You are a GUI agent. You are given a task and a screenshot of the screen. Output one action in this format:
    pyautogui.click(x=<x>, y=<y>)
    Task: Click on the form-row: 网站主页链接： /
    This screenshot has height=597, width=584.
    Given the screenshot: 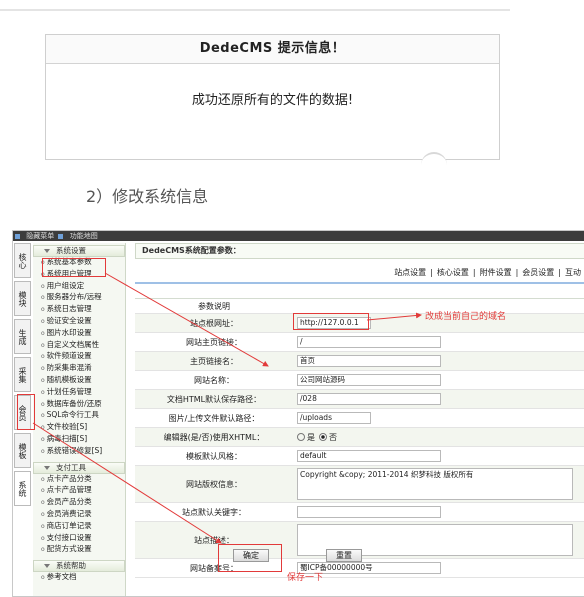 What is the action you would take?
    pyautogui.click(x=359, y=342)
    